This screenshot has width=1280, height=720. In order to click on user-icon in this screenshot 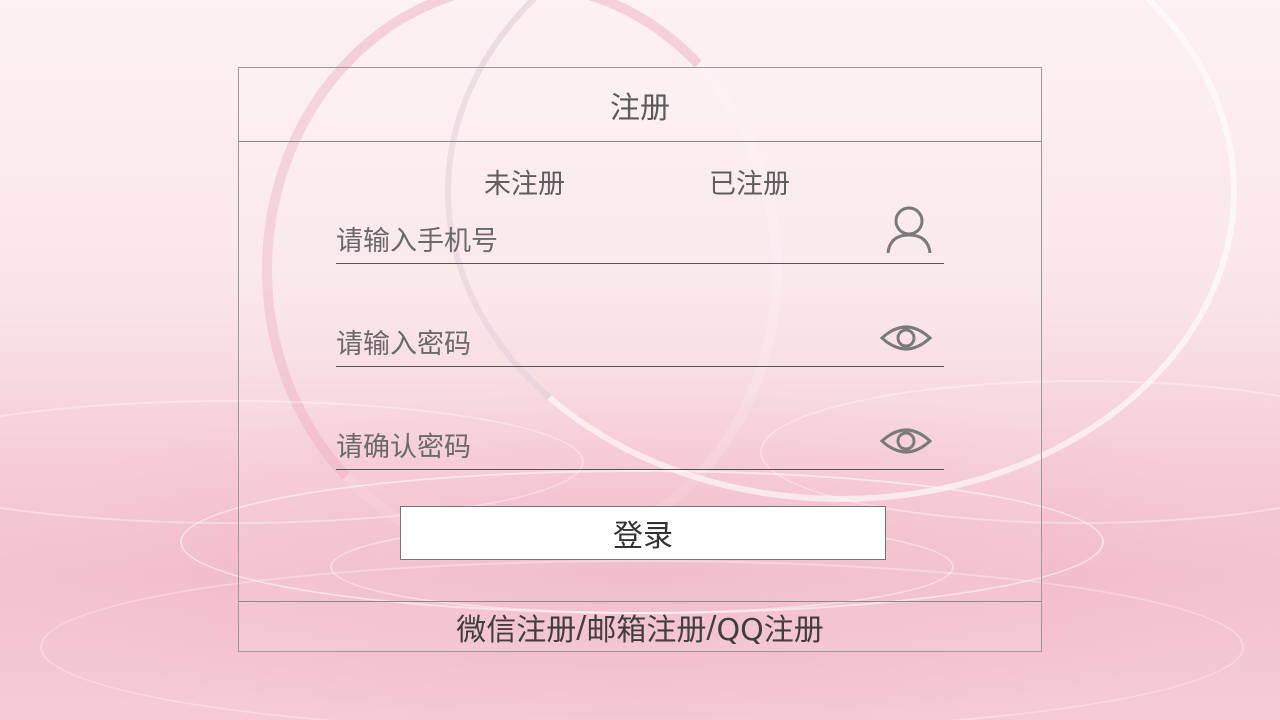, I will do `click(909, 232)`.